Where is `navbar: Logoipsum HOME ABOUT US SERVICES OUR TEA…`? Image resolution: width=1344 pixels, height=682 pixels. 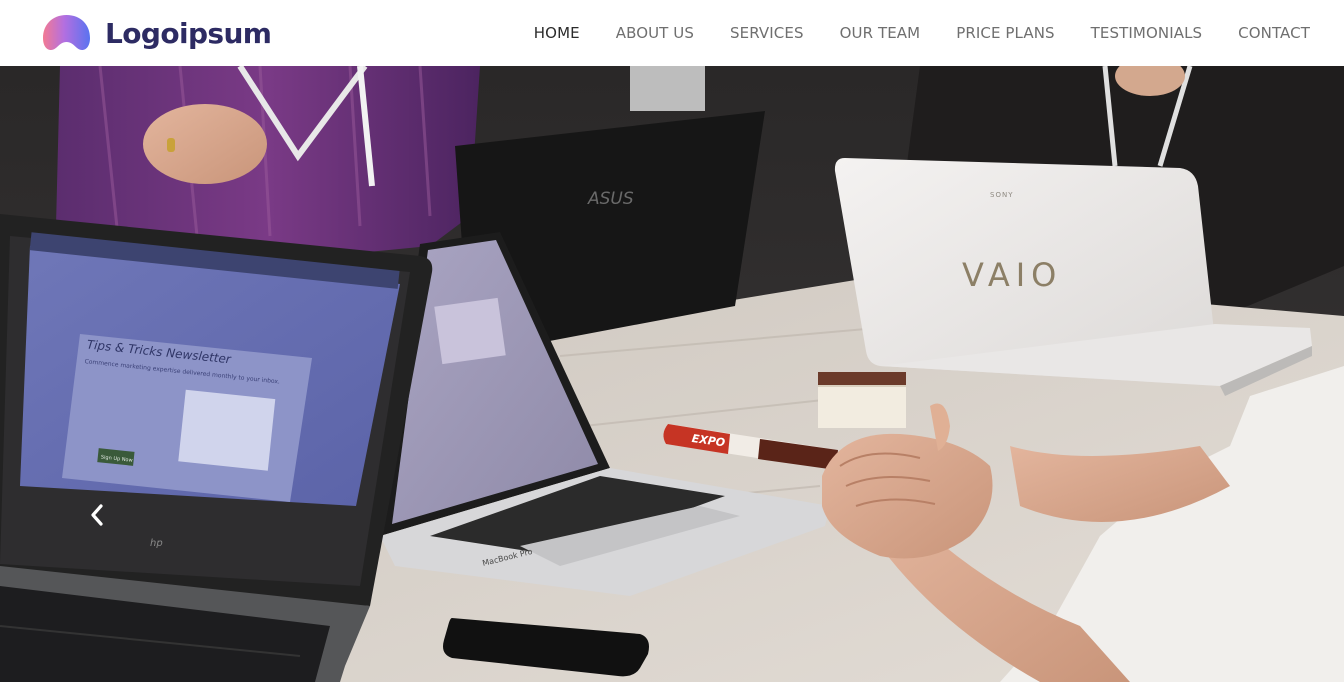 navbar: Logoipsum HOME ABOUT US SERVICES OUR TEA… is located at coordinates (672, 33).